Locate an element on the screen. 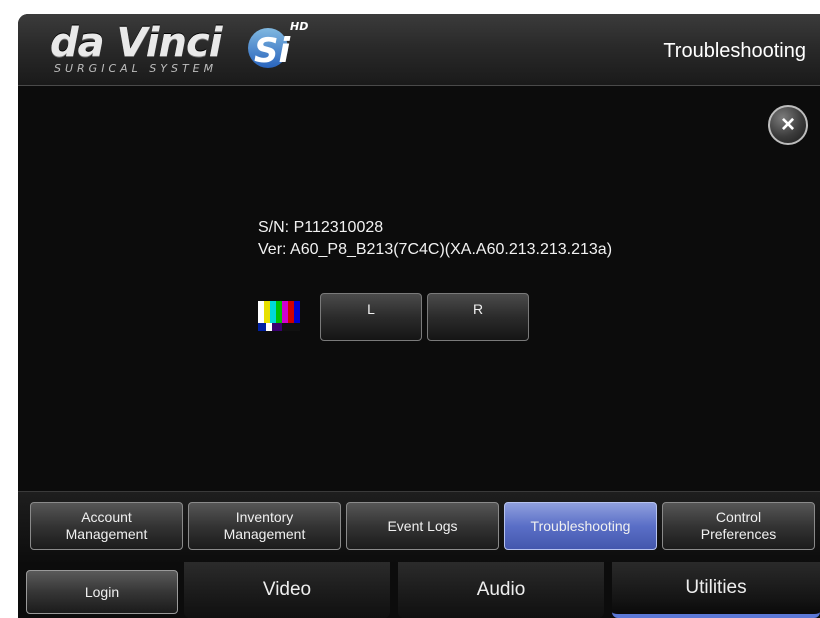  page-title: Troubleshooting is located at coordinates (734, 51).